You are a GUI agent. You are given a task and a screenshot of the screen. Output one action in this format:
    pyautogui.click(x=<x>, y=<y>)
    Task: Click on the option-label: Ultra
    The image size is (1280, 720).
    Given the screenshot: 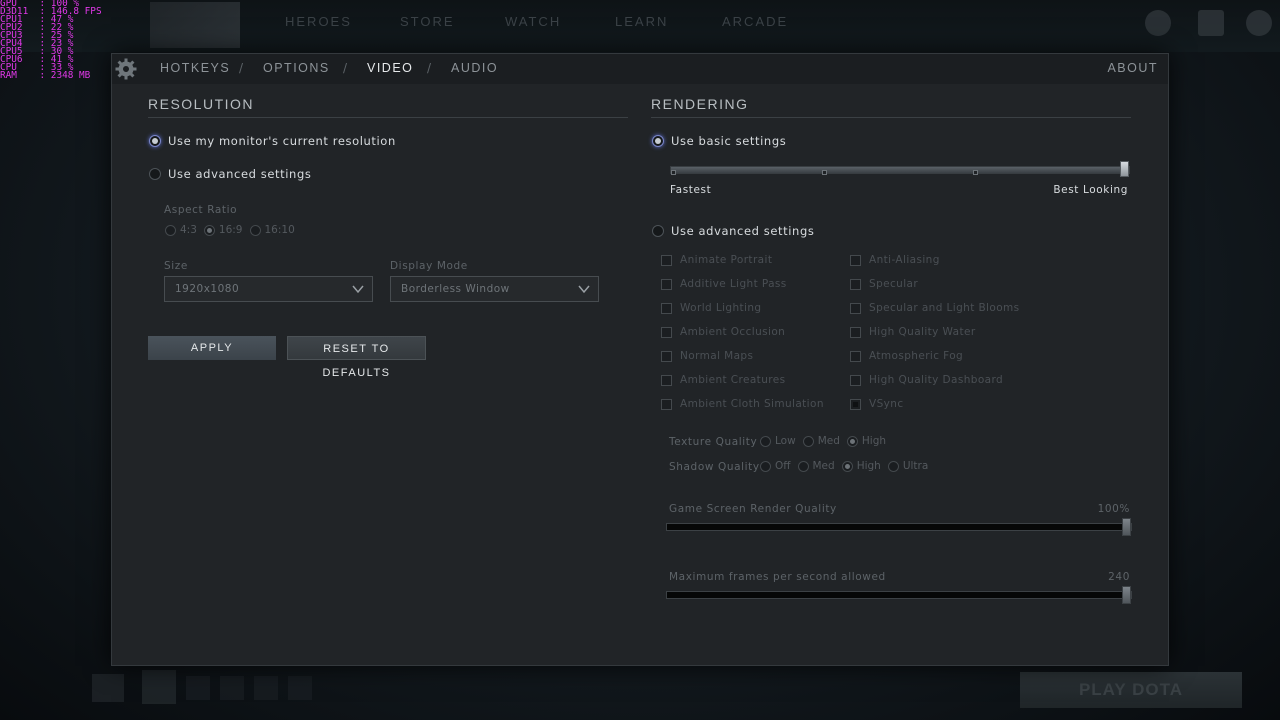 What is the action you would take?
    pyautogui.click(x=915, y=466)
    